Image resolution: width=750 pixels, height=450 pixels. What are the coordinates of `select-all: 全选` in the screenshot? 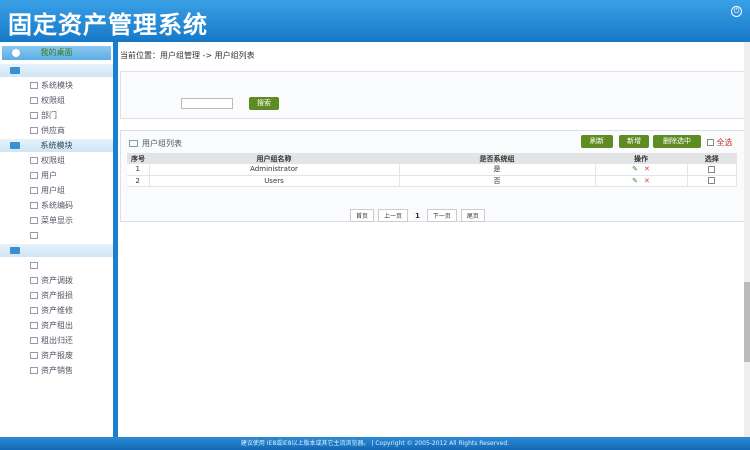 It's located at (720, 142).